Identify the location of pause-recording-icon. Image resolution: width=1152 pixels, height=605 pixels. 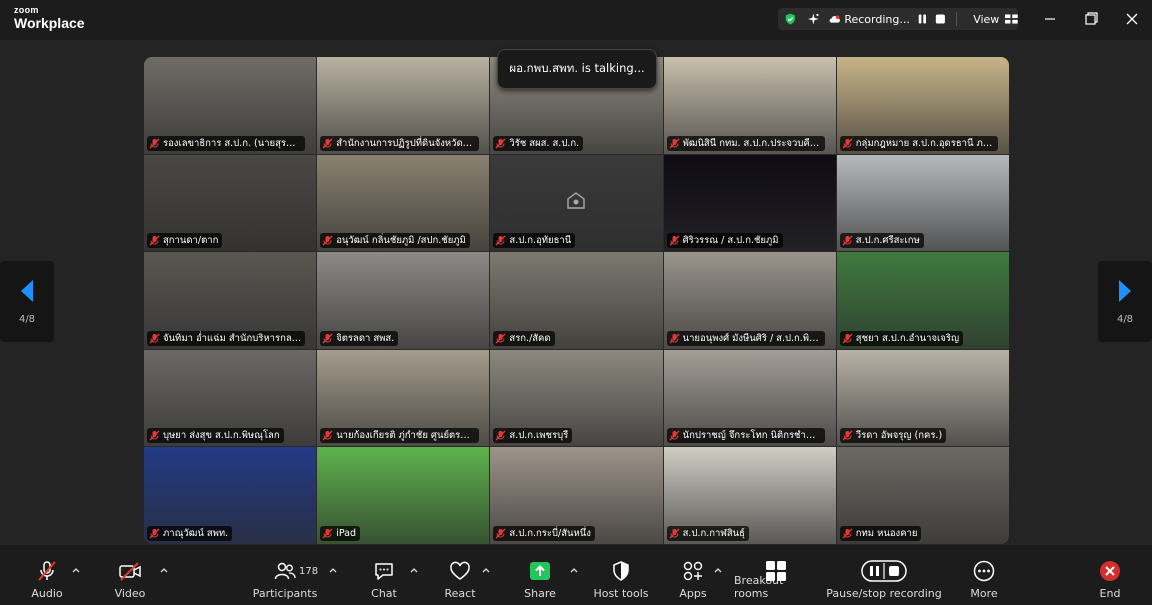
(922, 19).